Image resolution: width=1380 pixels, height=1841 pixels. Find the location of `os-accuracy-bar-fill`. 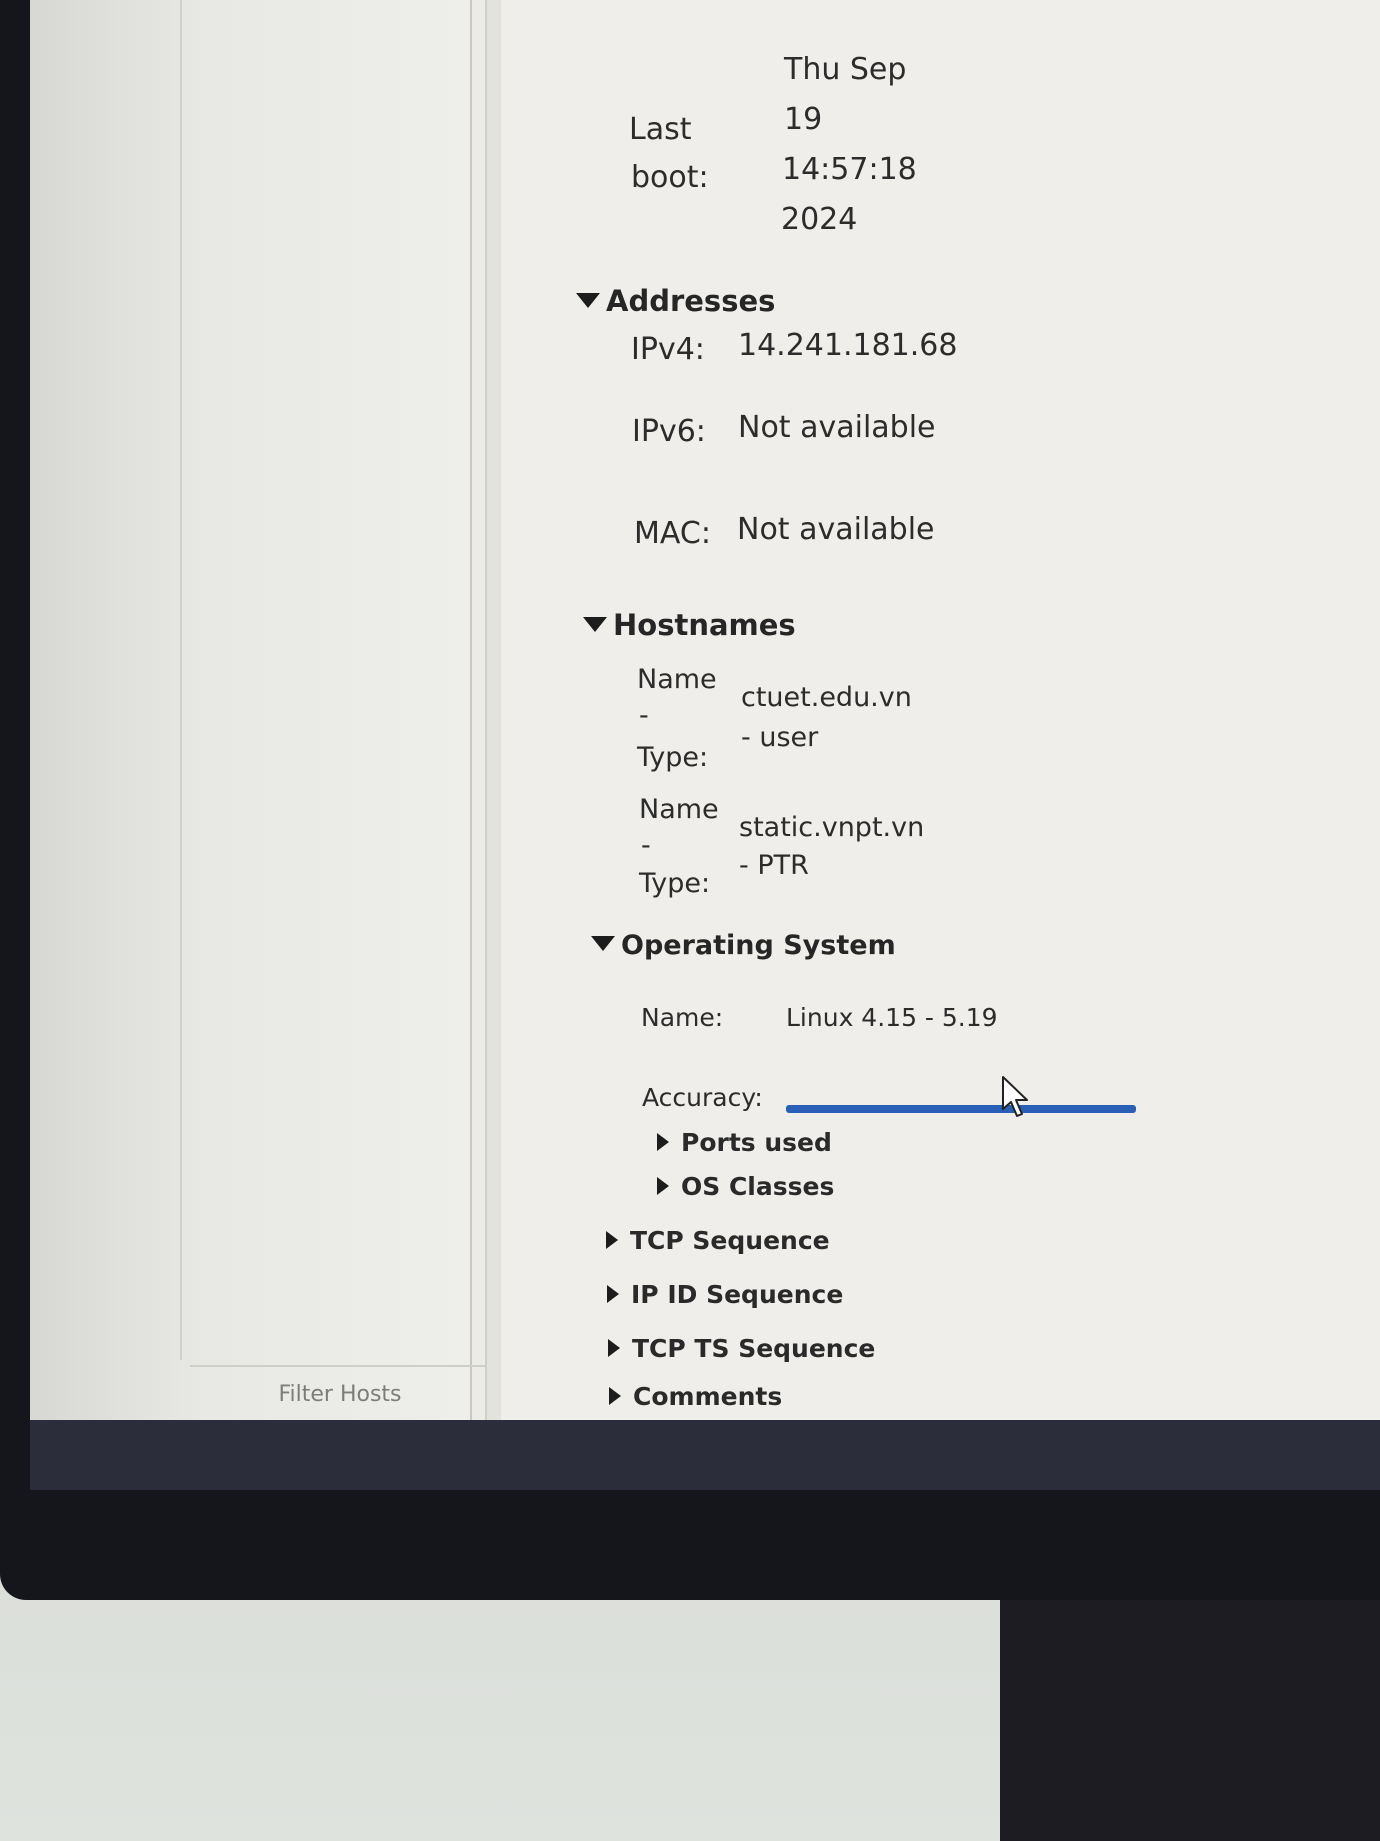

os-accuracy-bar-fill is located at coordinates (961, 1109).